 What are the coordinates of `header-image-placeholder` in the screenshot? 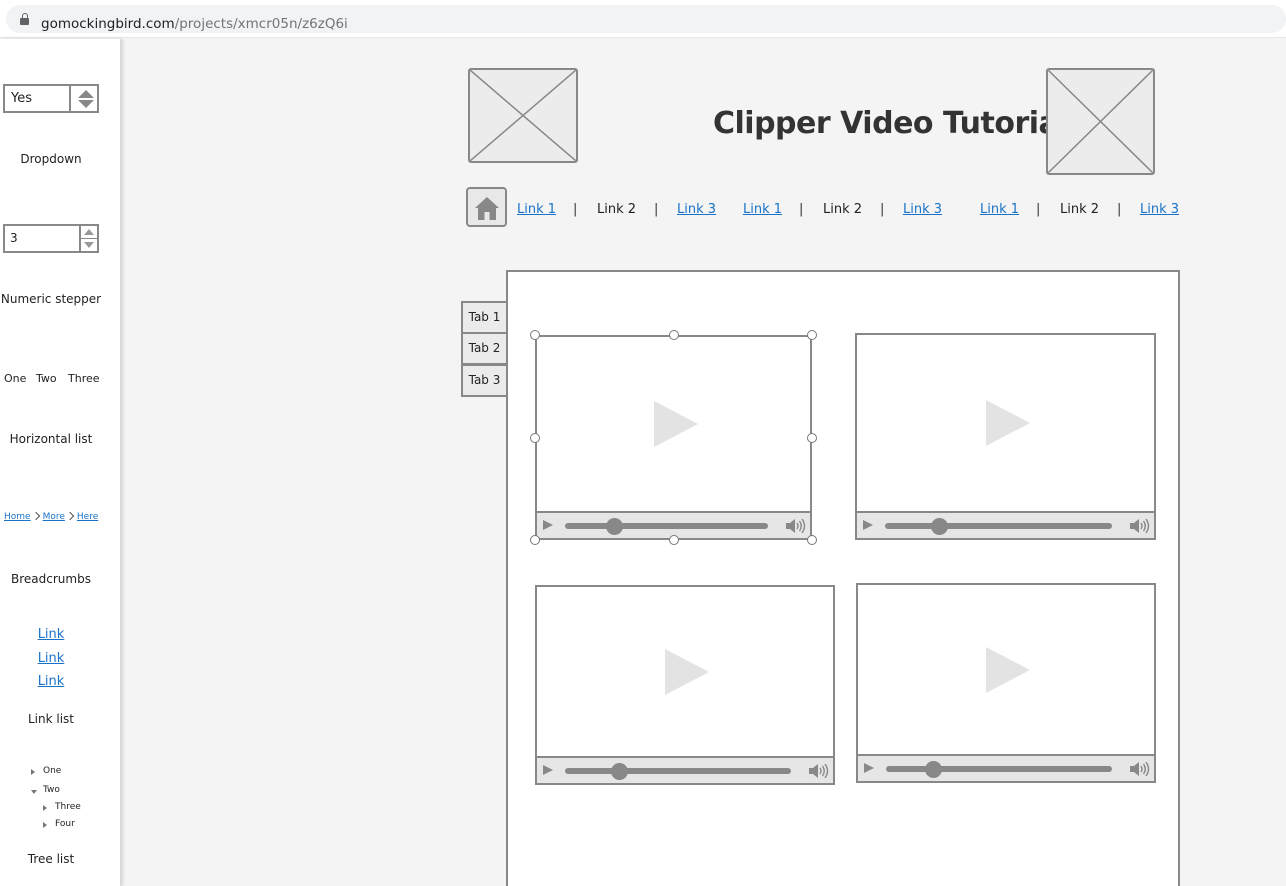 It's located at (1100, 121).